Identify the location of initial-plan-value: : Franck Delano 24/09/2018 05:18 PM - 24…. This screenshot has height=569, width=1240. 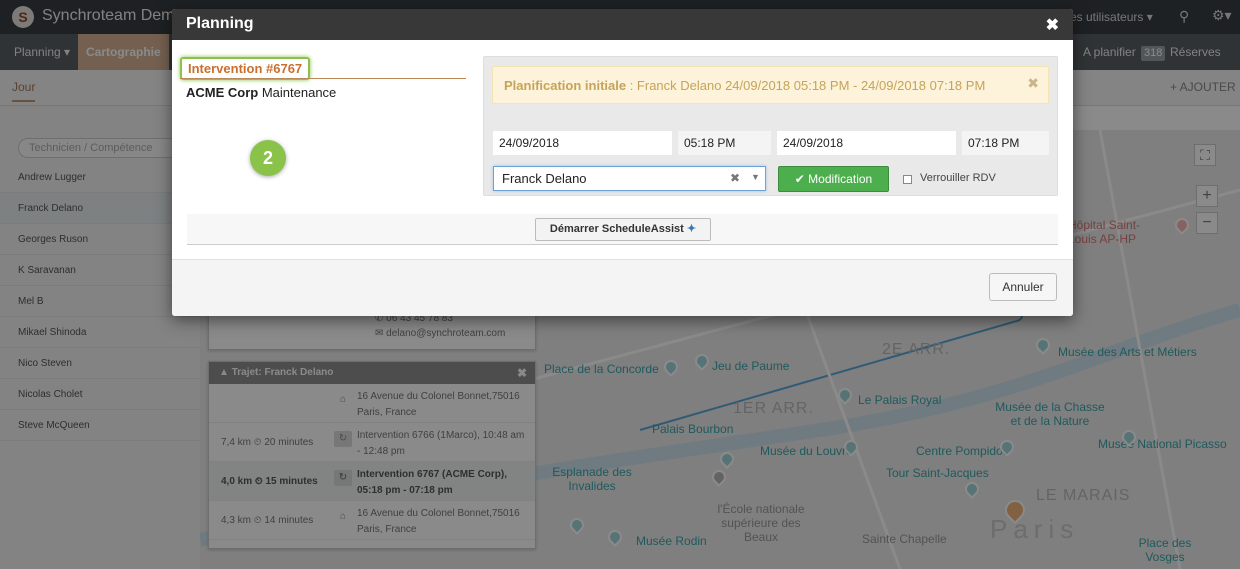
(807, 85).